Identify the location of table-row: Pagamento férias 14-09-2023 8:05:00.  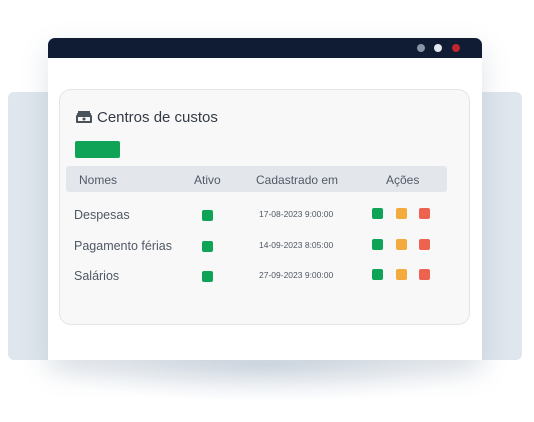
(264, 247).